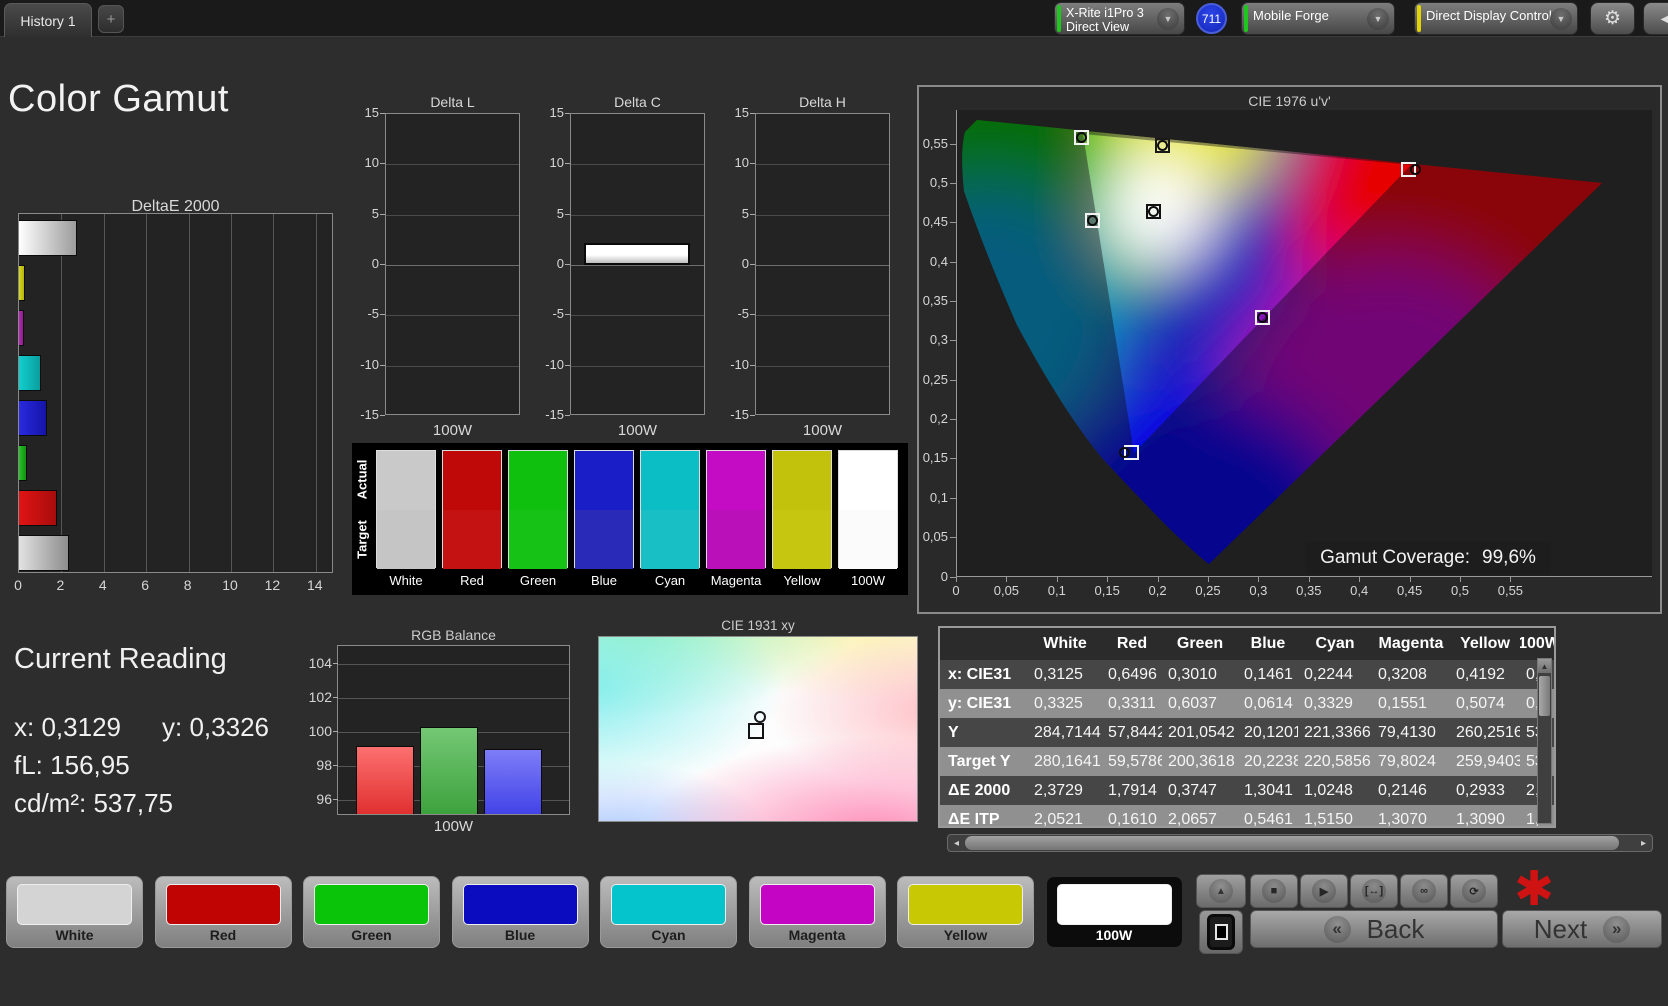  What do you see at coordinates (1510, 590) in the screenshot?
I see `axis-tick-label: 0,55` at bounding box center [1510, 590].